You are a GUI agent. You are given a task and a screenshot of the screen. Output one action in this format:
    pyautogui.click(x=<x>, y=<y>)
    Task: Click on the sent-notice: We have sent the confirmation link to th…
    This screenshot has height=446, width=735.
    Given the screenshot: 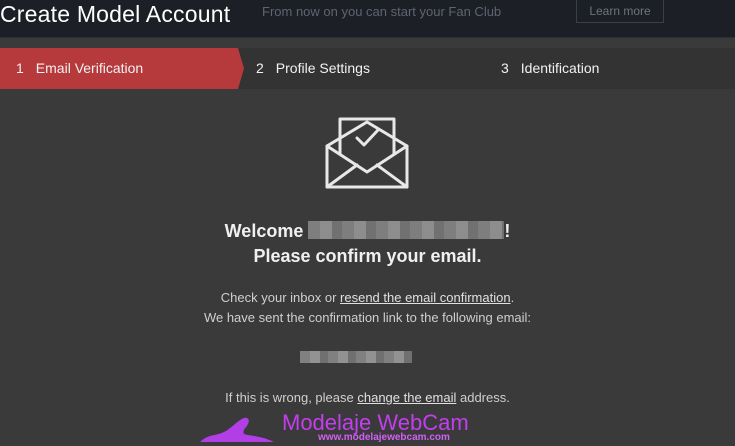 What is the action you would take?
    pyautogui.click(x=367, y=317)
    